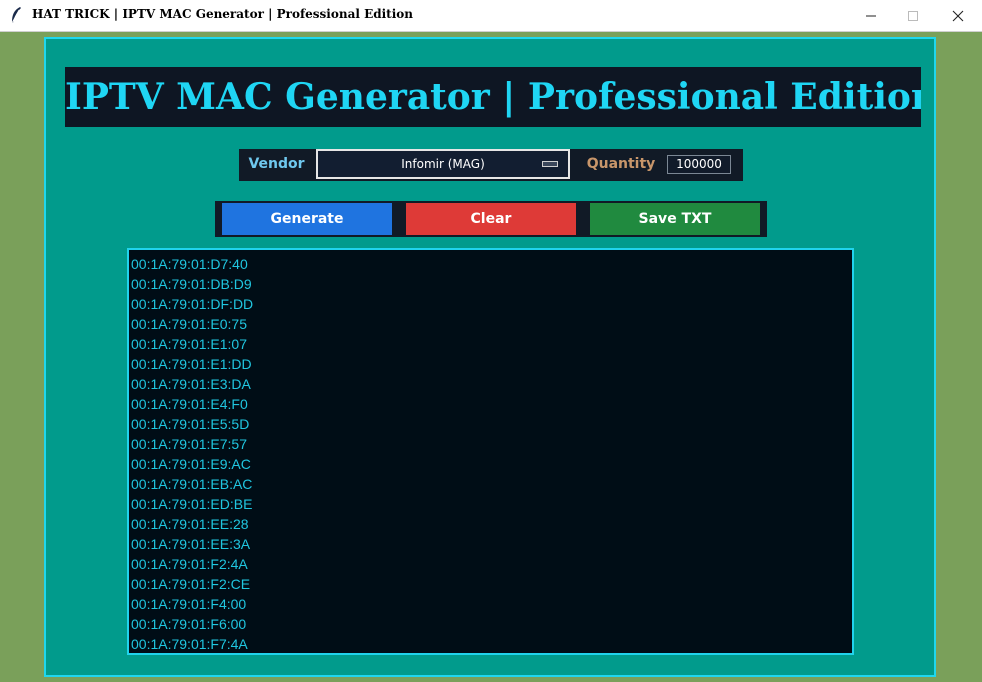 The image size is (982, 682). What do you see at coordinates (189, 604) in the screenshot?
I see `mac-line: 00:1A:79:01:F4:00` at bounding box center [189, 604].